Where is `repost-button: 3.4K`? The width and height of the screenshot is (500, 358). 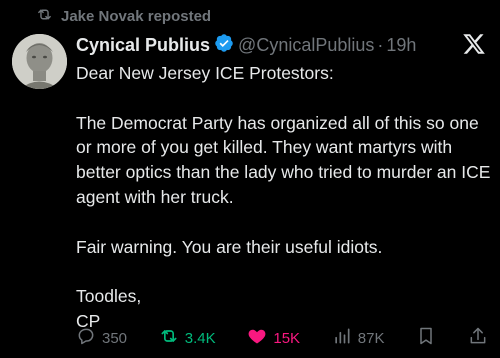
repost-button: 3.4K is located at coordinates (187, 338).